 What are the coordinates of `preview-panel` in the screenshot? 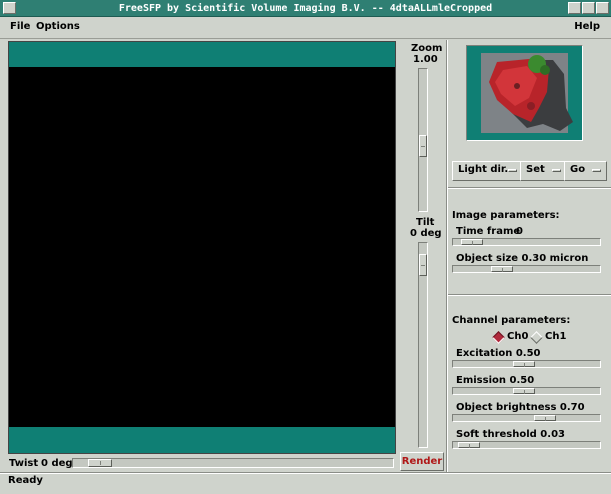 It's located at (524, 93).